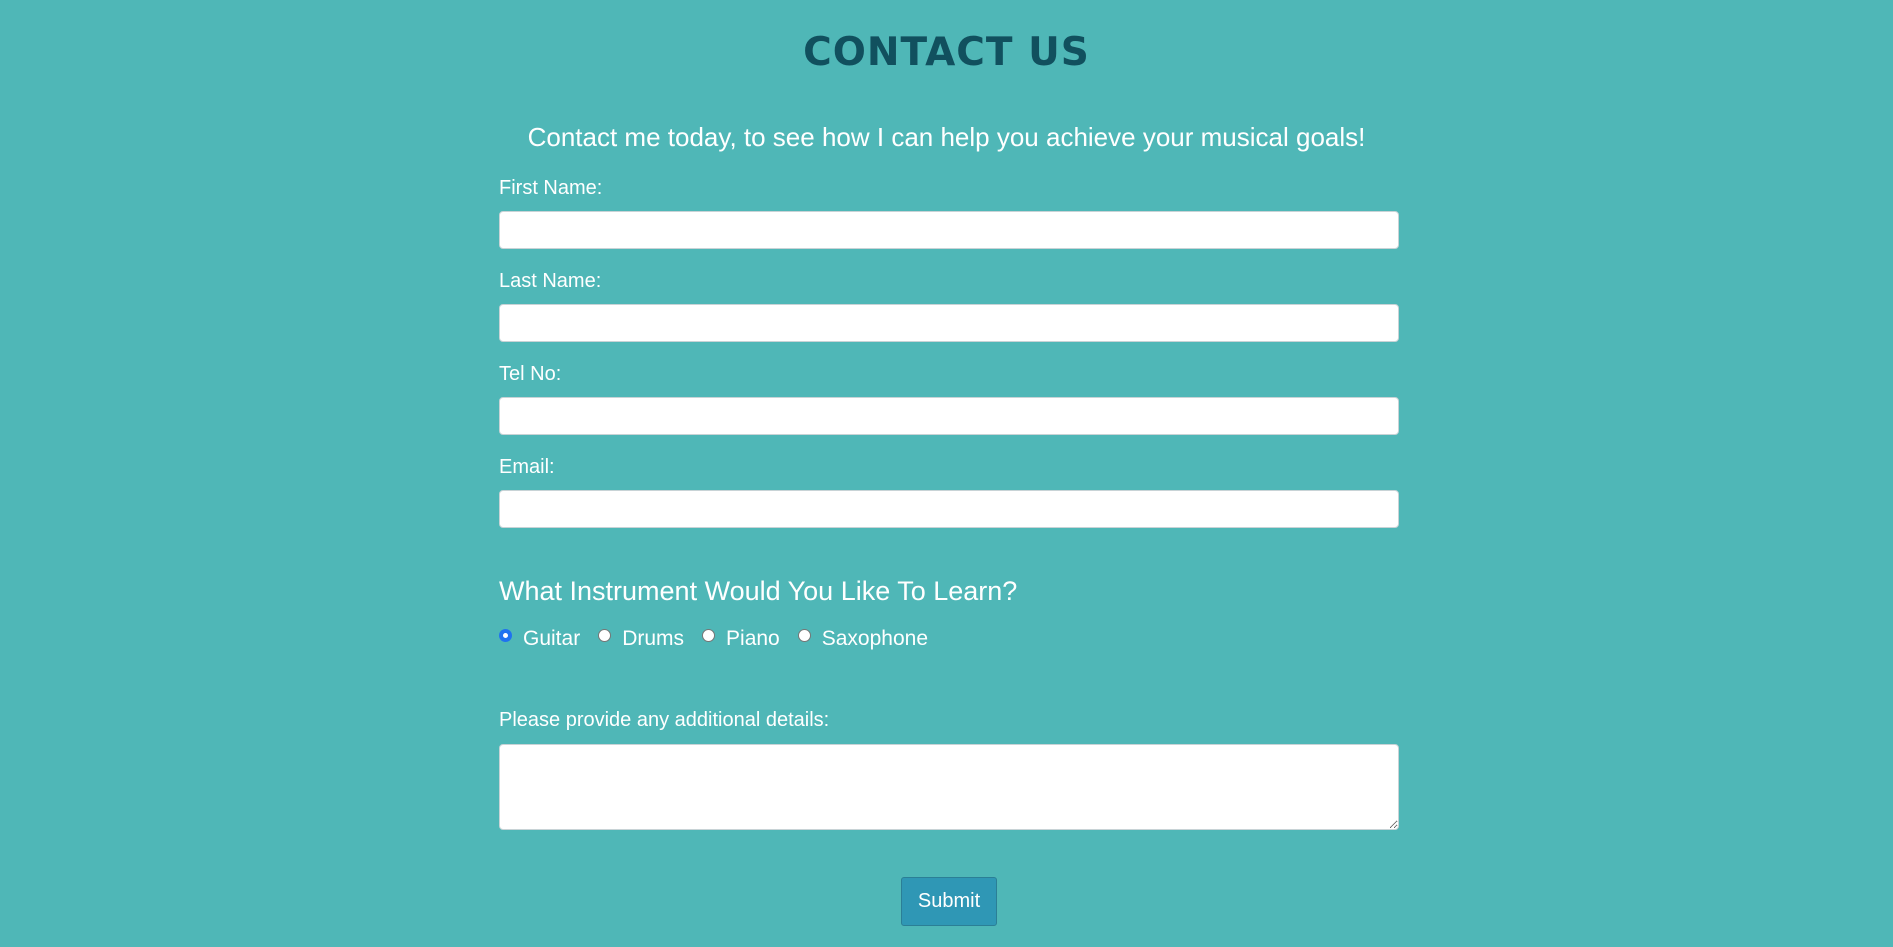 Image resolution: width=1893 pixels, height=947 pixels. I want to click on radio-saxophone, so click(804, 635).